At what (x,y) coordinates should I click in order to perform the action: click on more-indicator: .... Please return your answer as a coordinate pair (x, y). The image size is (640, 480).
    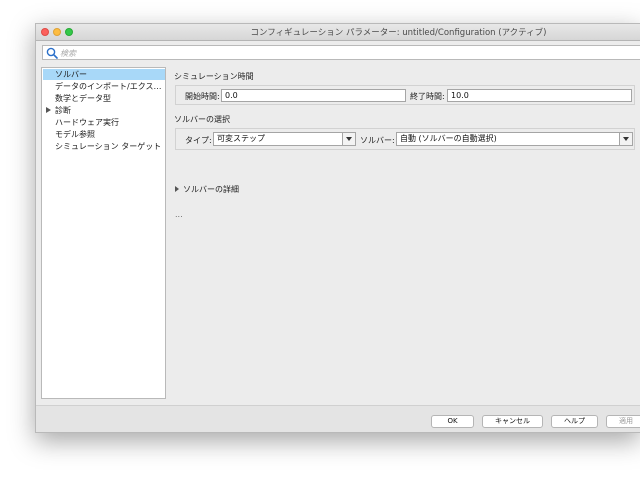
    Looking at the image, I should click on (179, 214).